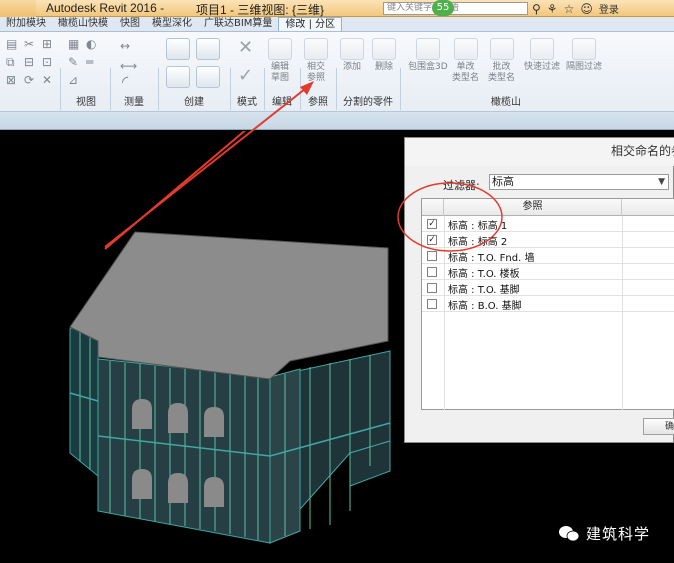 The height and width of the screenshot is (563, 674). I want to click on login-link: 登录, so click(609, 8).